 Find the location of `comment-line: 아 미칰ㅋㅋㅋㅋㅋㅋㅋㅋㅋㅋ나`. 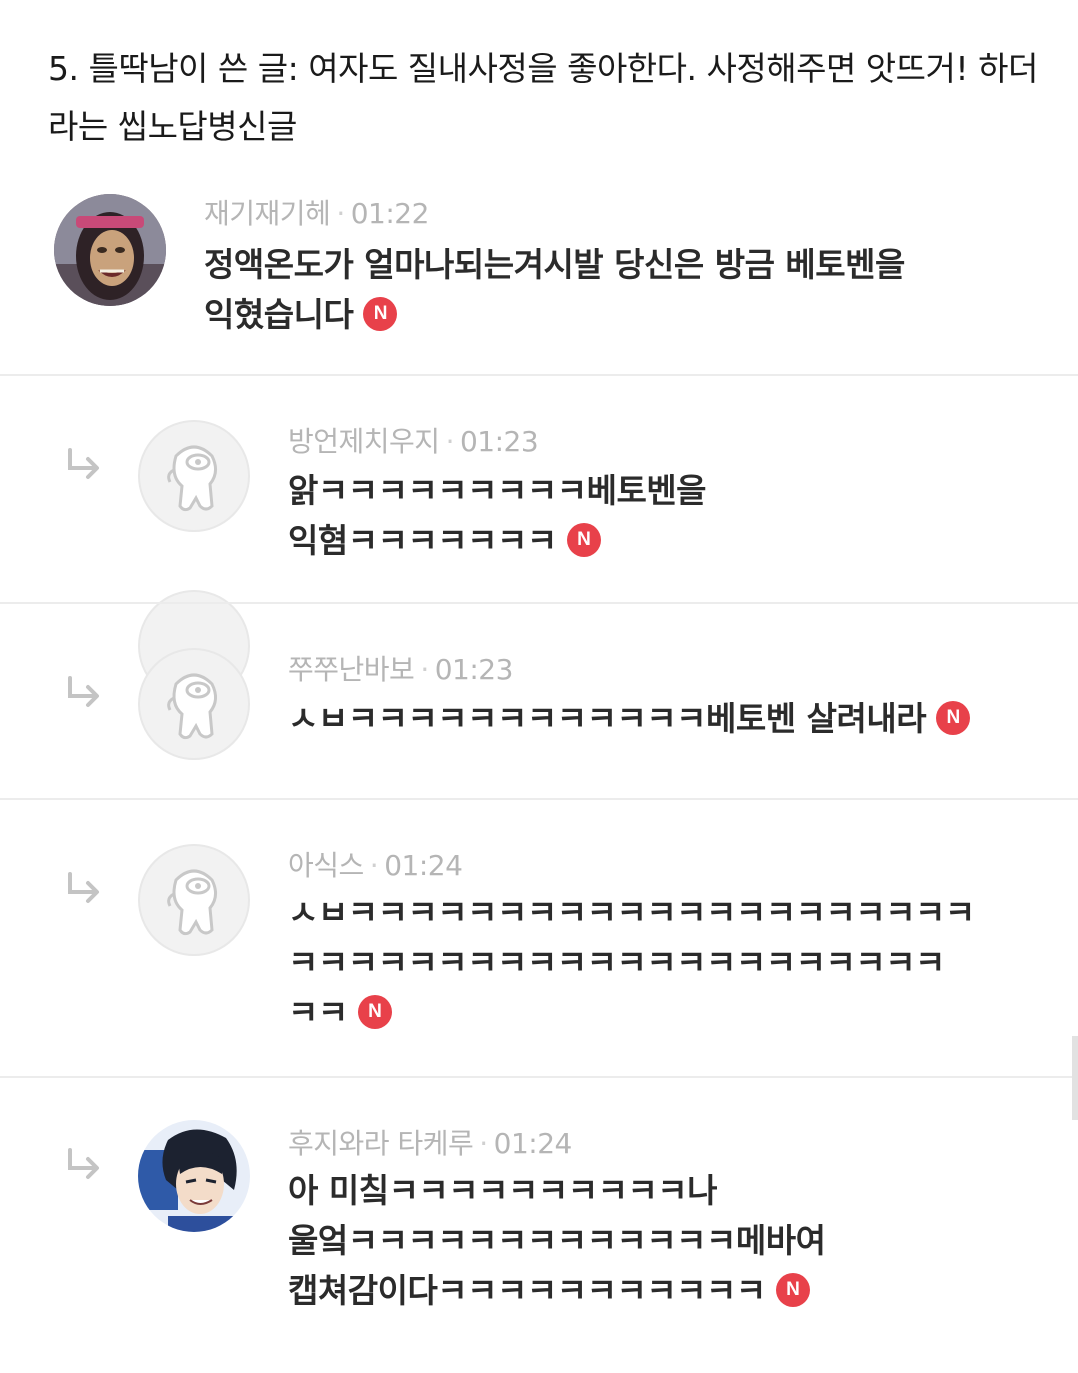

comment-line: 아 미칰ㅋㅋㅋㅋㅋㅋㅋㅋㅋㅋ나 is located at coordinates (503, 1190).